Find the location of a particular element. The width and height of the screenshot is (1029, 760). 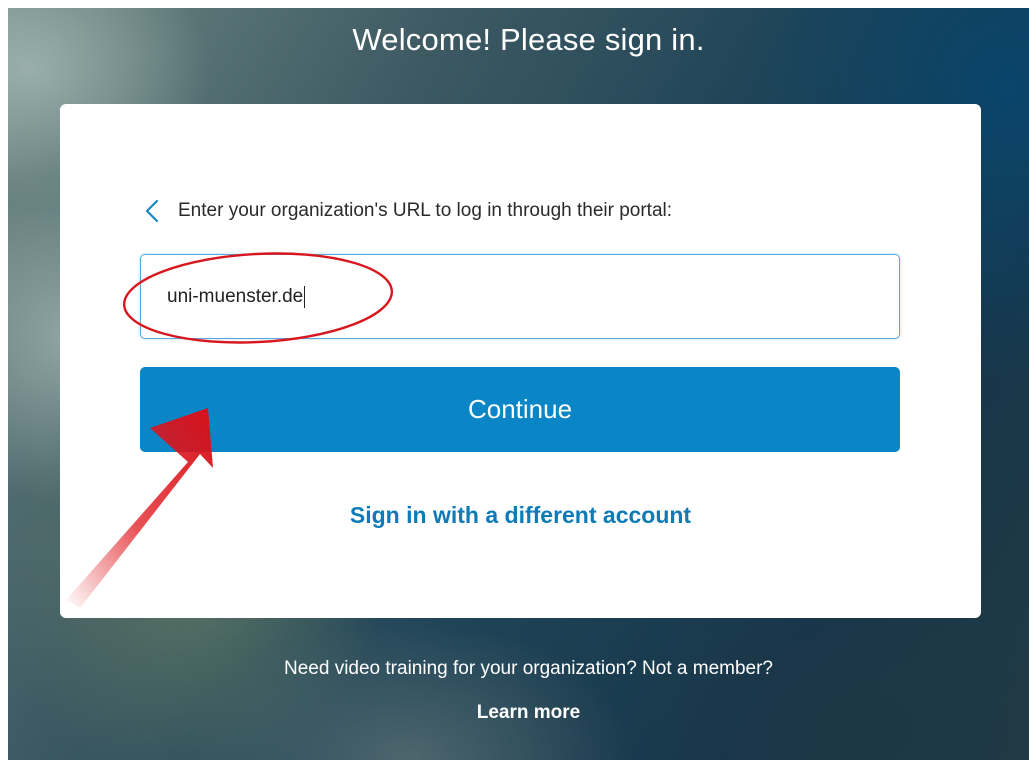

sign-in-different-account-link: Sign in with a different account is located at coordinates (520, 515).